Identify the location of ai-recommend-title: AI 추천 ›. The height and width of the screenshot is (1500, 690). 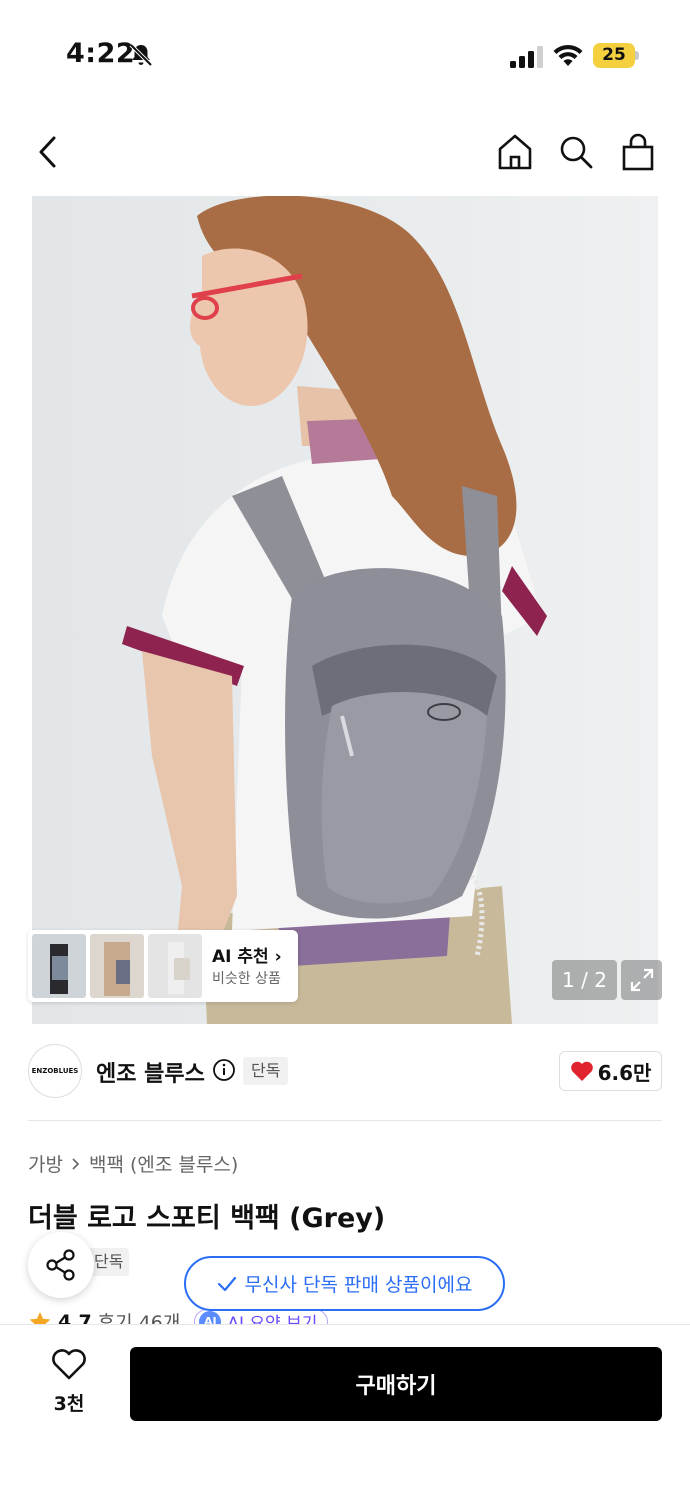
(247, 957).